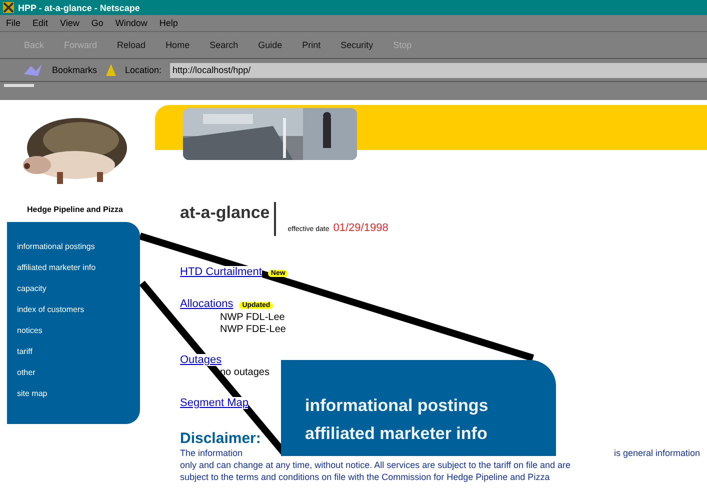  What do you see at coordinates (221, 272) in the screenshot?
I see `section-link: HTD Curtailment` at bounding box center [221, 272].